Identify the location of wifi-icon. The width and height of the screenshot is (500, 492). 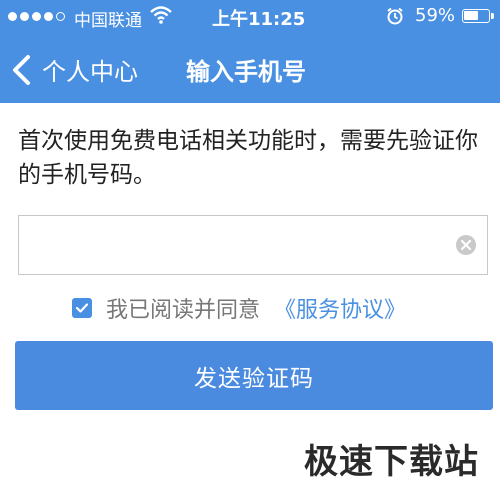
(161, 17).